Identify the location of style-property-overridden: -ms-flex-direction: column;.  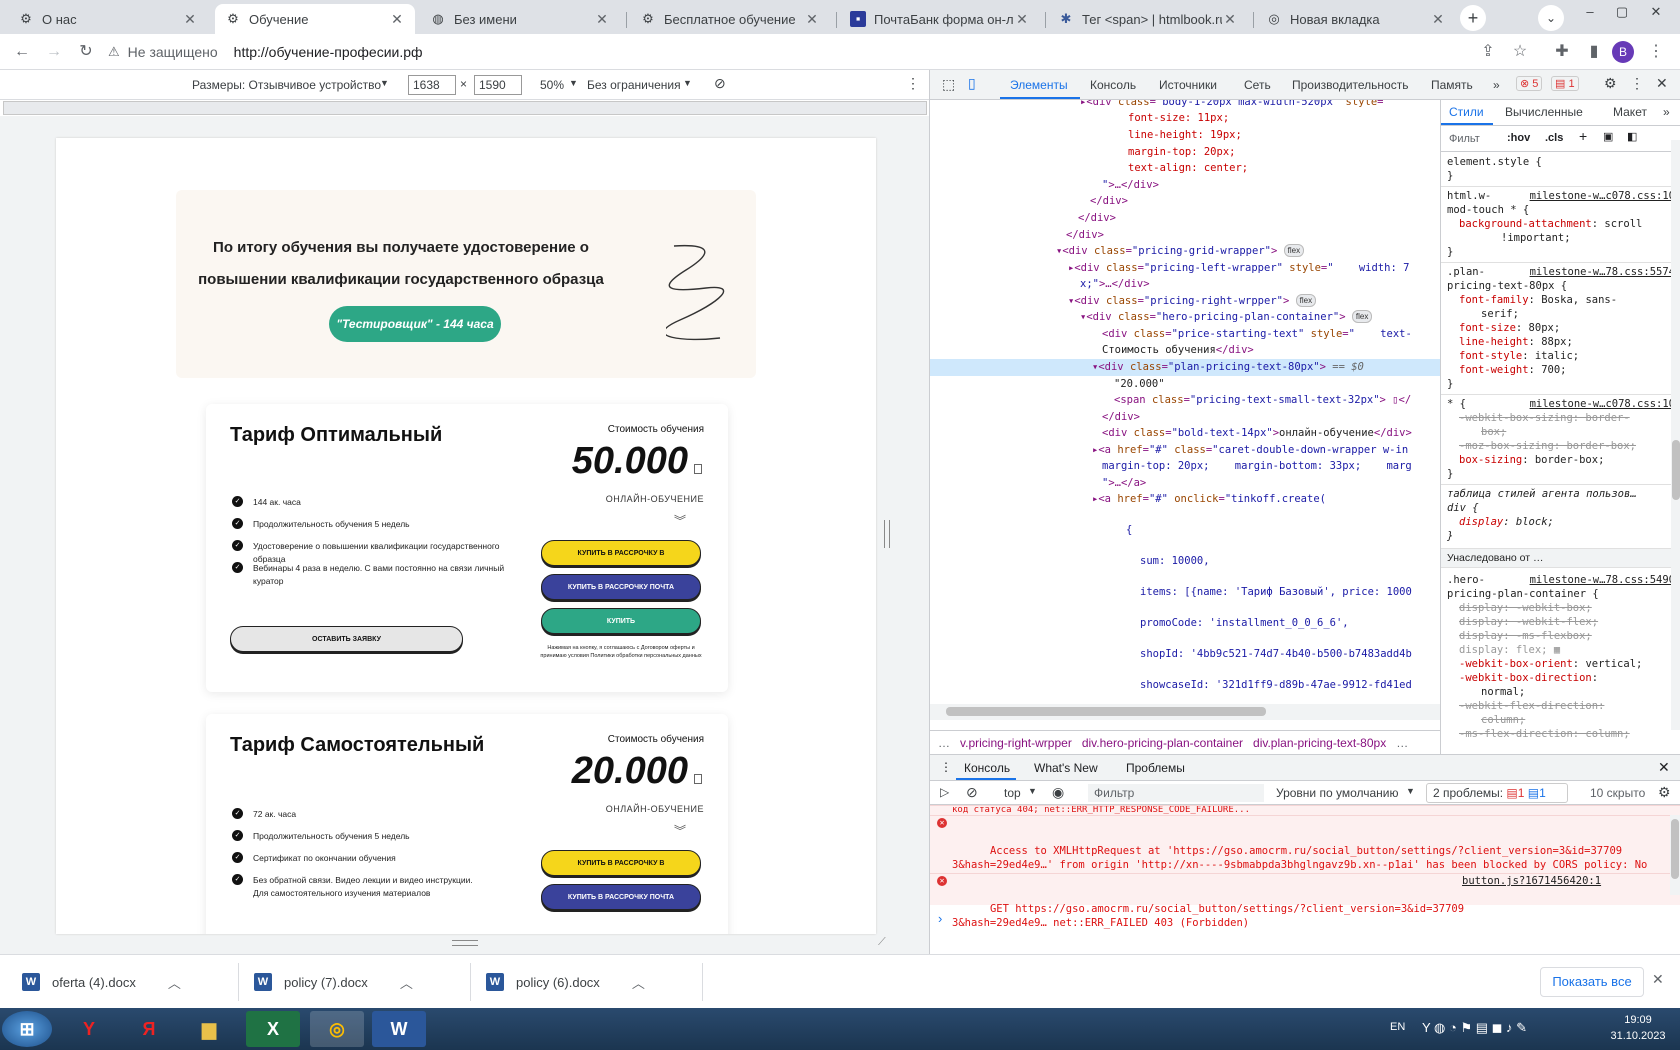
(1544, 735).